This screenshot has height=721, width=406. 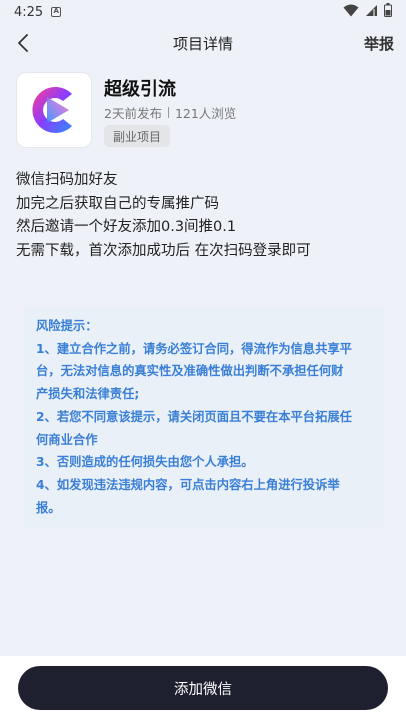 What do you see at coordinates (48, 507) in the screenshot?
I see `risk-line: 报。` at bounding box center [48, 507].